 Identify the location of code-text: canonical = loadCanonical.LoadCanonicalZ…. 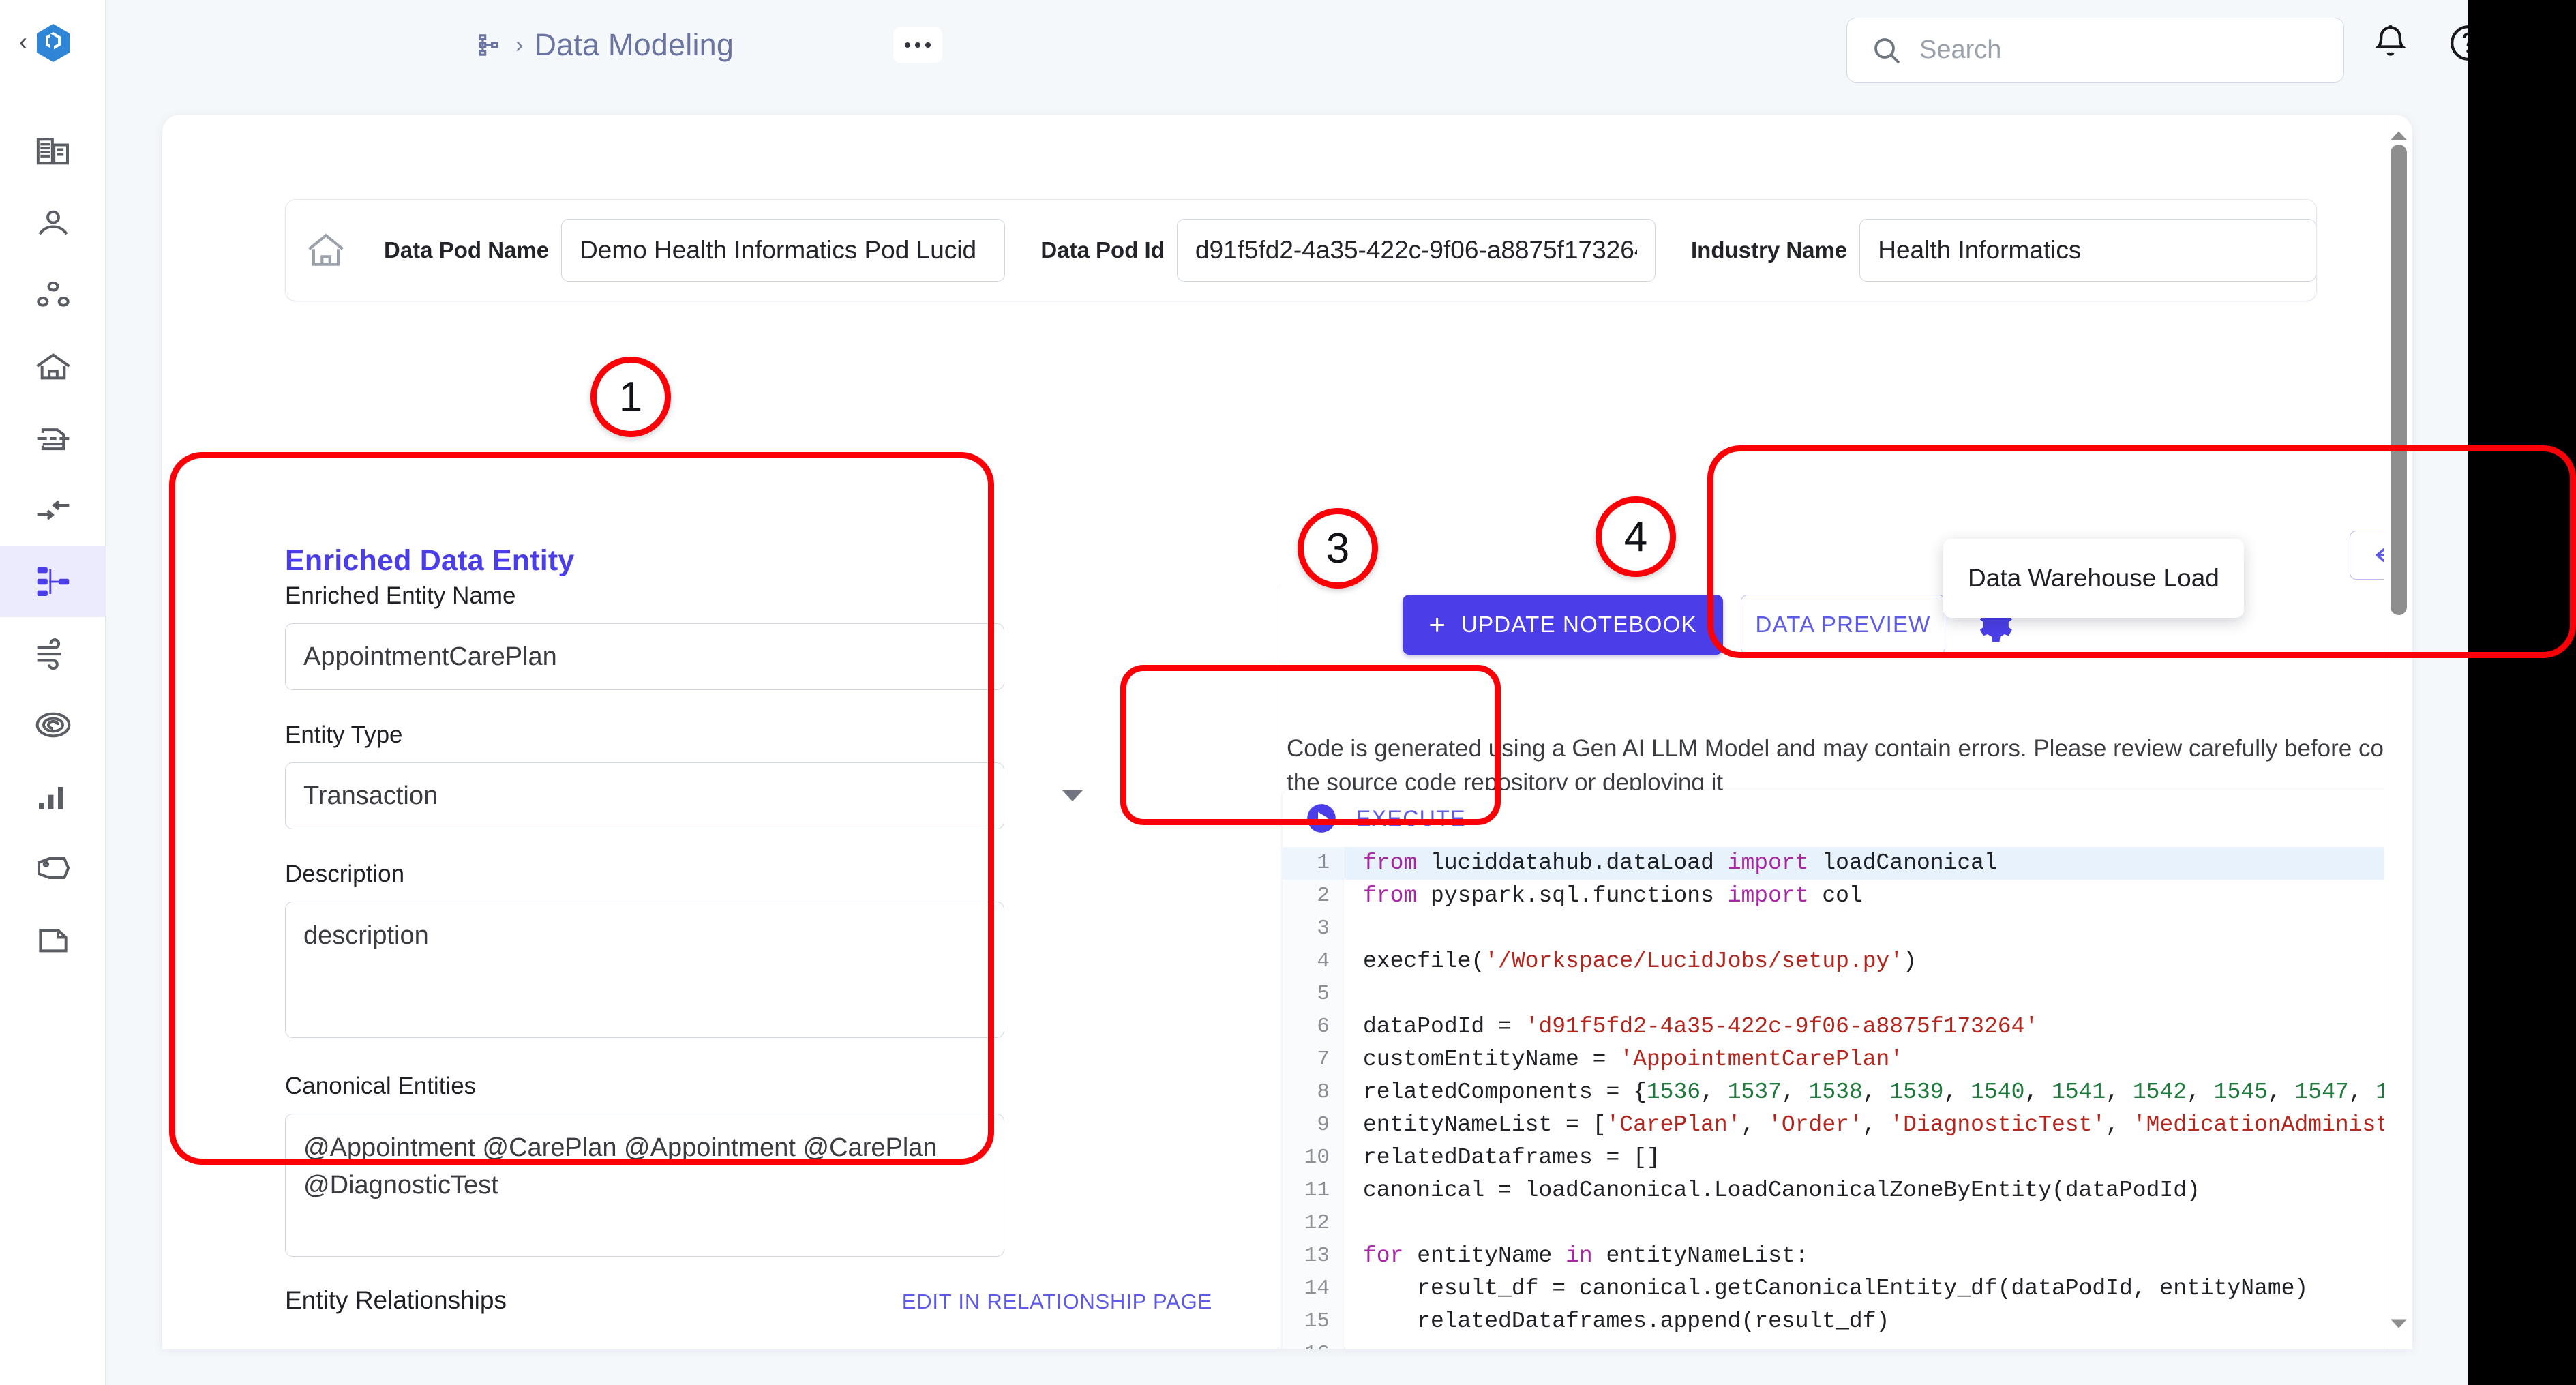
(1782, 1190).